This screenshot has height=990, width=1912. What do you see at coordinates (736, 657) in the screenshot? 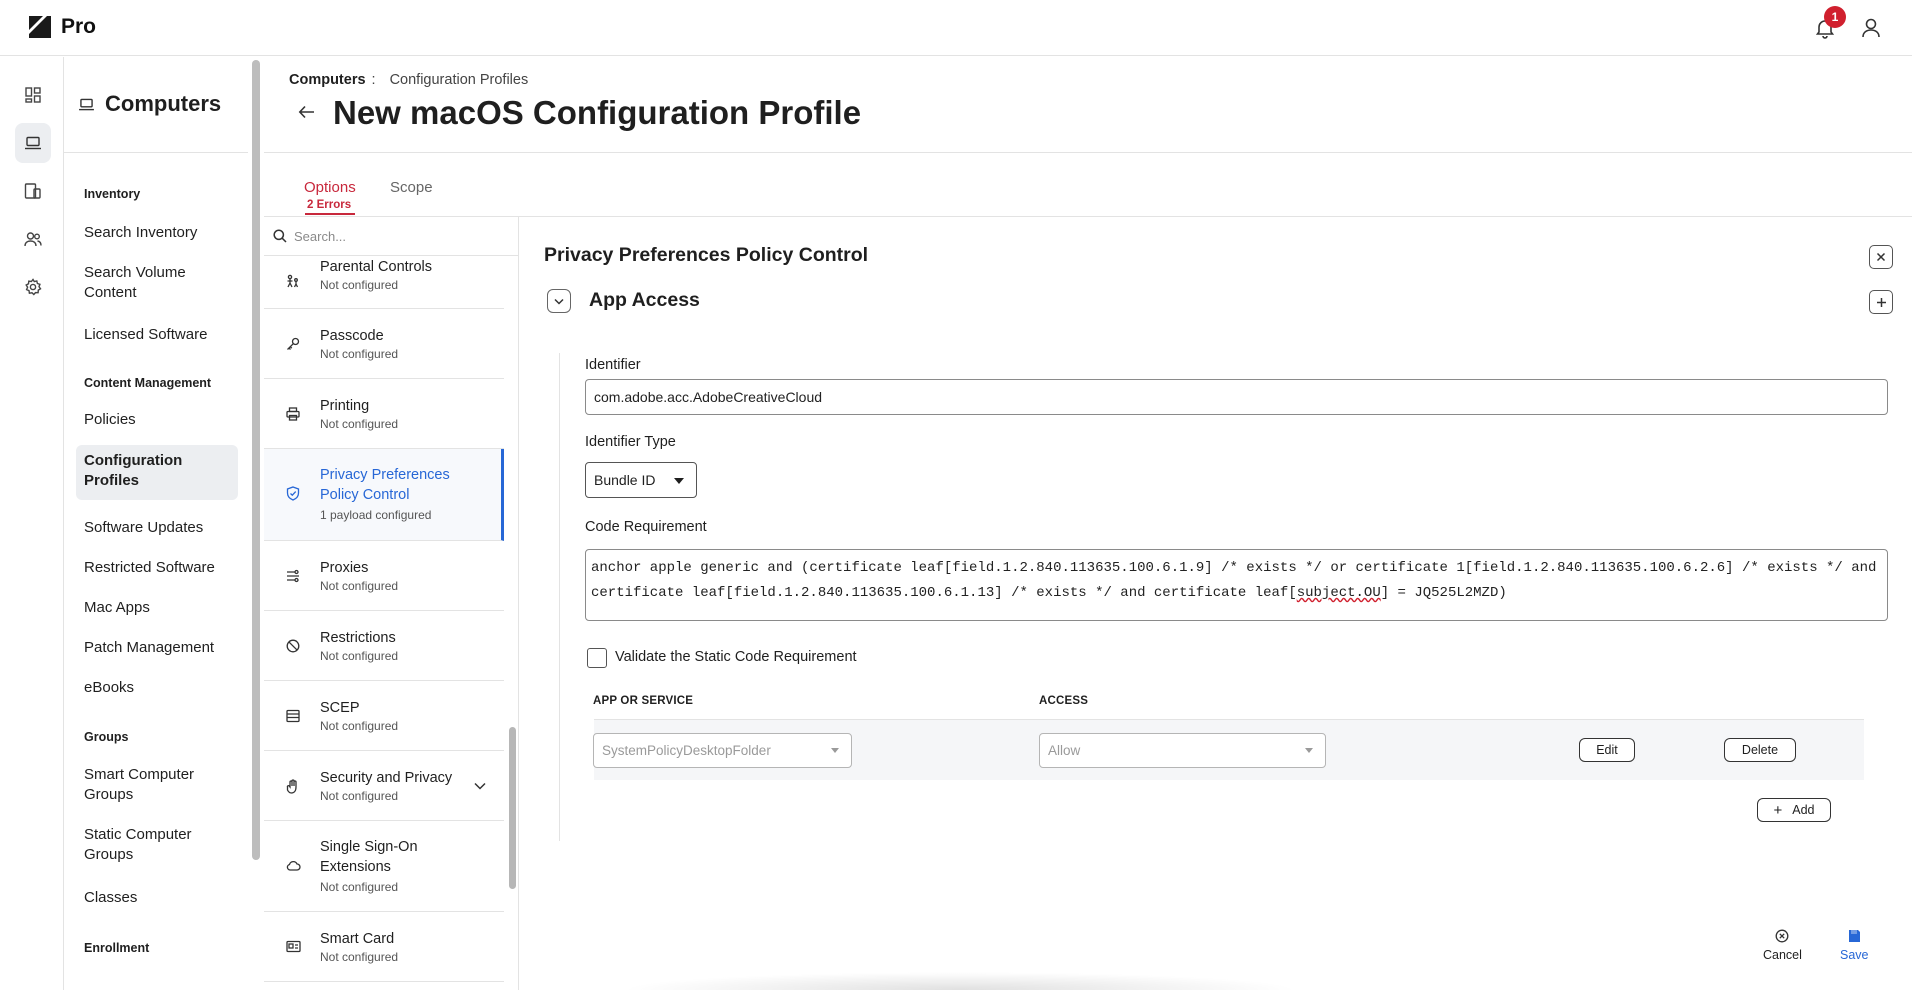
I see `validate-label: Validate the Static Code Requirement` at bounding box center [736, 657].